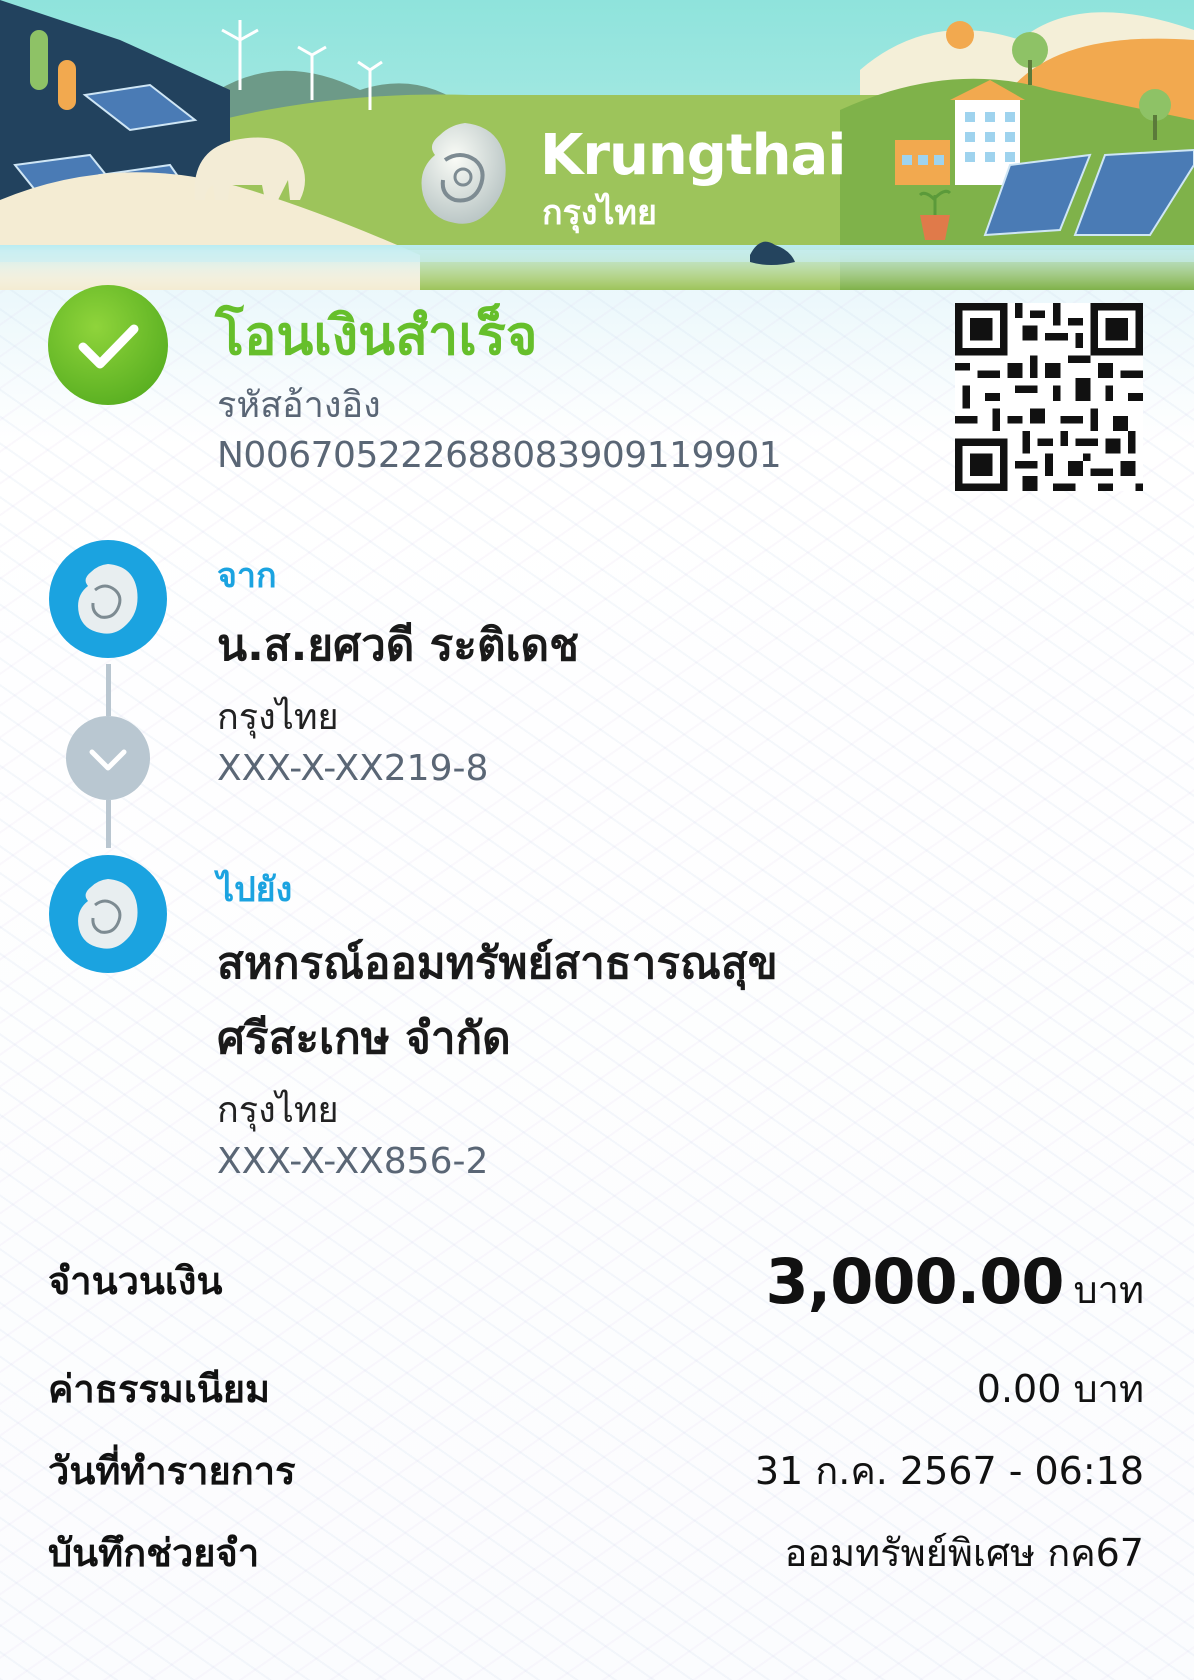 The image size is (1194, 1680). What do you see at coordinates (964, 1553) in the screenshot?
I see `memo-value: ออมทรัพย์พิเศษ กค67` at bounding box center [964, 1553].